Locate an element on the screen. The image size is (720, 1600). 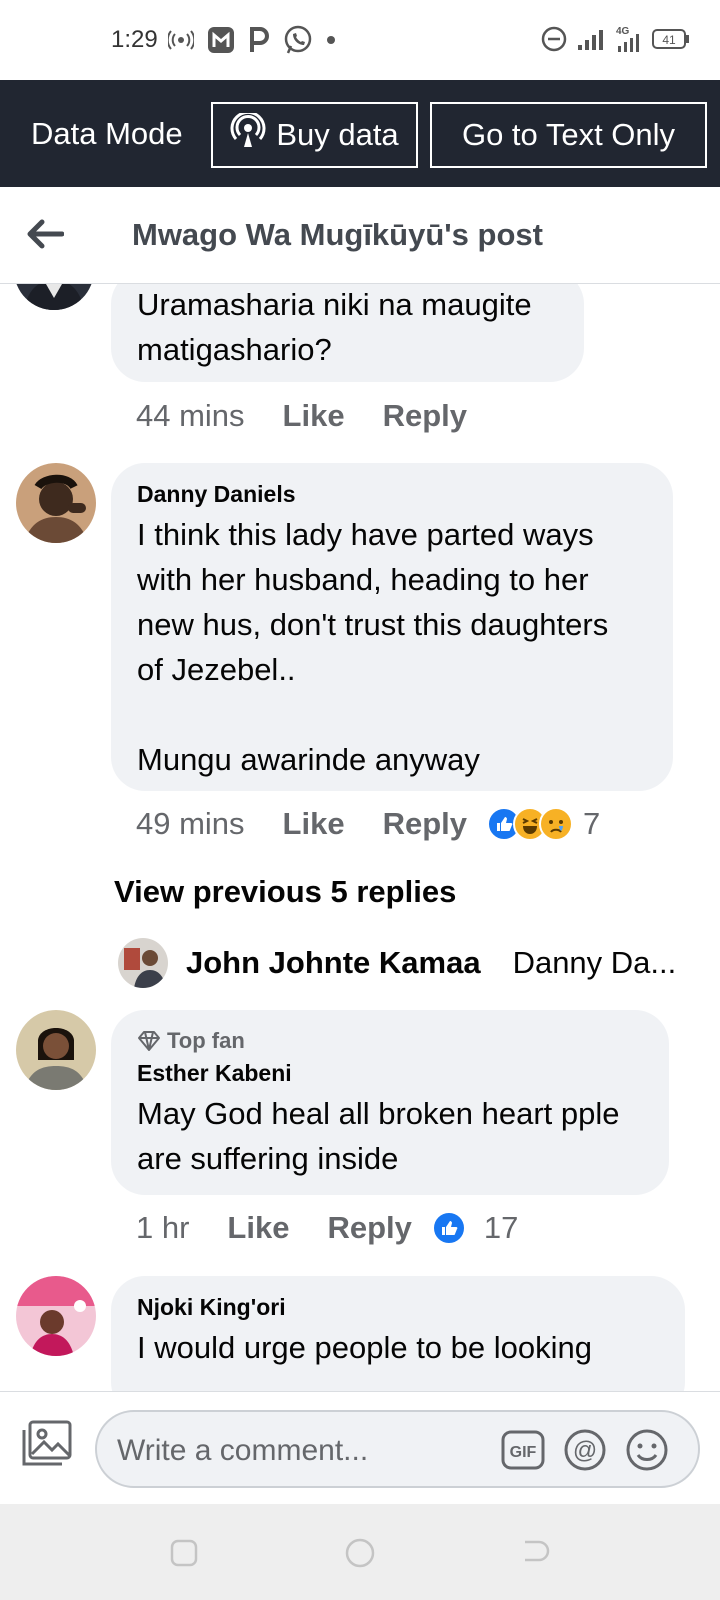
back-button is located at coordinates (48, 234).